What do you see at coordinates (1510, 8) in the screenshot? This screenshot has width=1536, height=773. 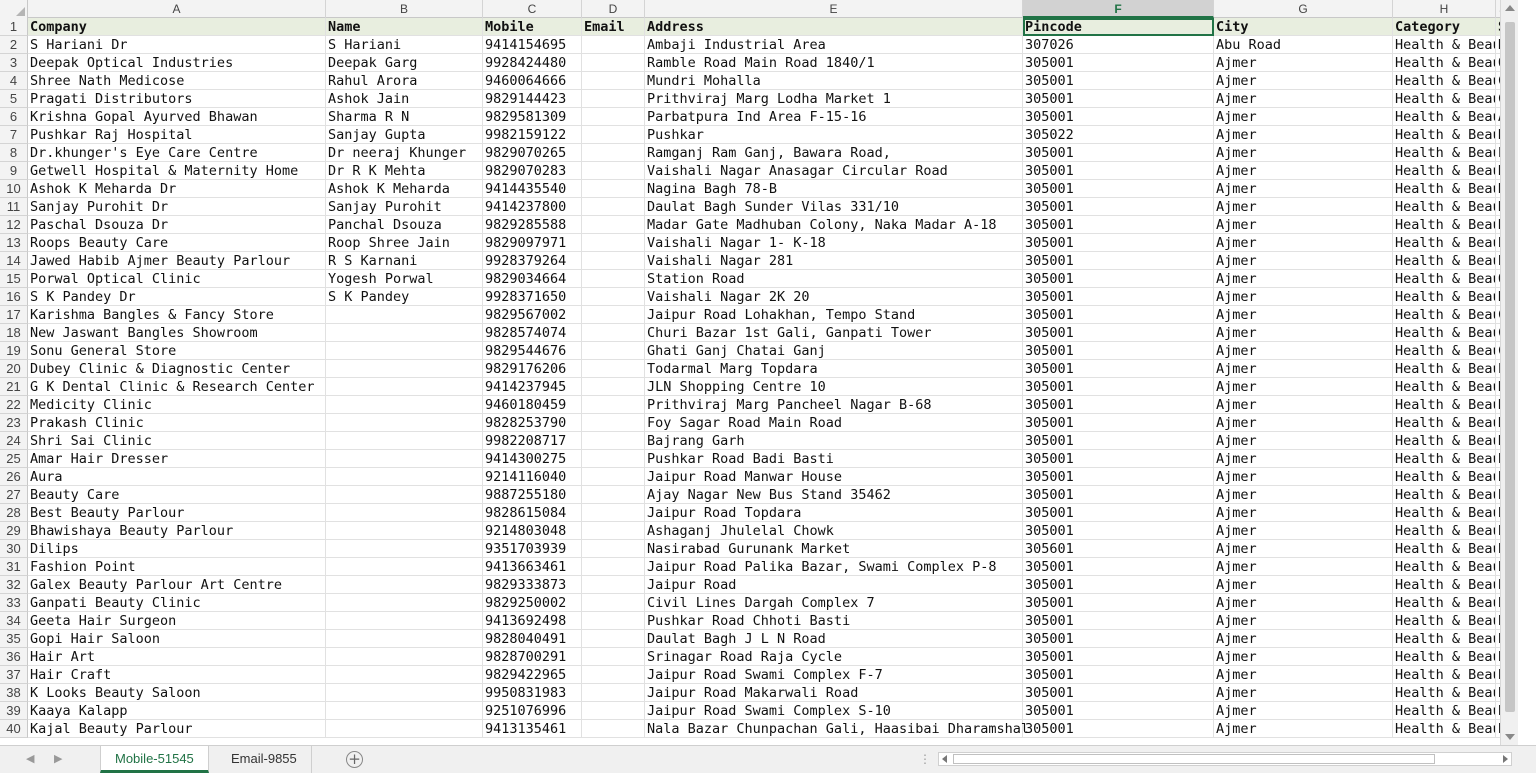 I see `scroll-up-icon` at bounding box center [1510, 8].